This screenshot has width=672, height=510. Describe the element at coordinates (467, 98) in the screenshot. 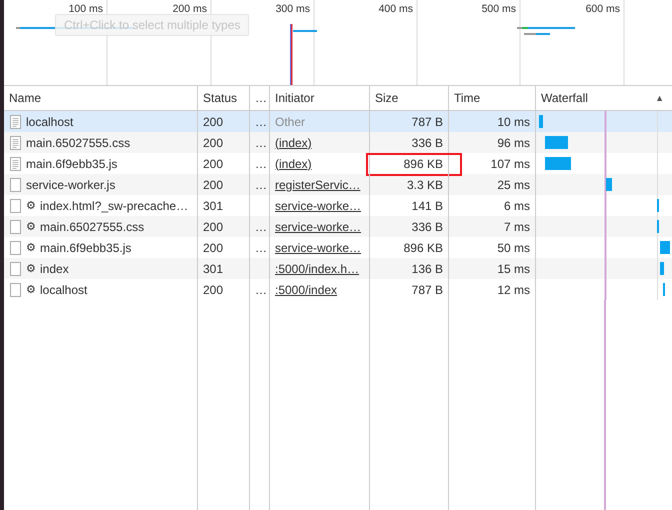

I see `column-header: Time` at that location.